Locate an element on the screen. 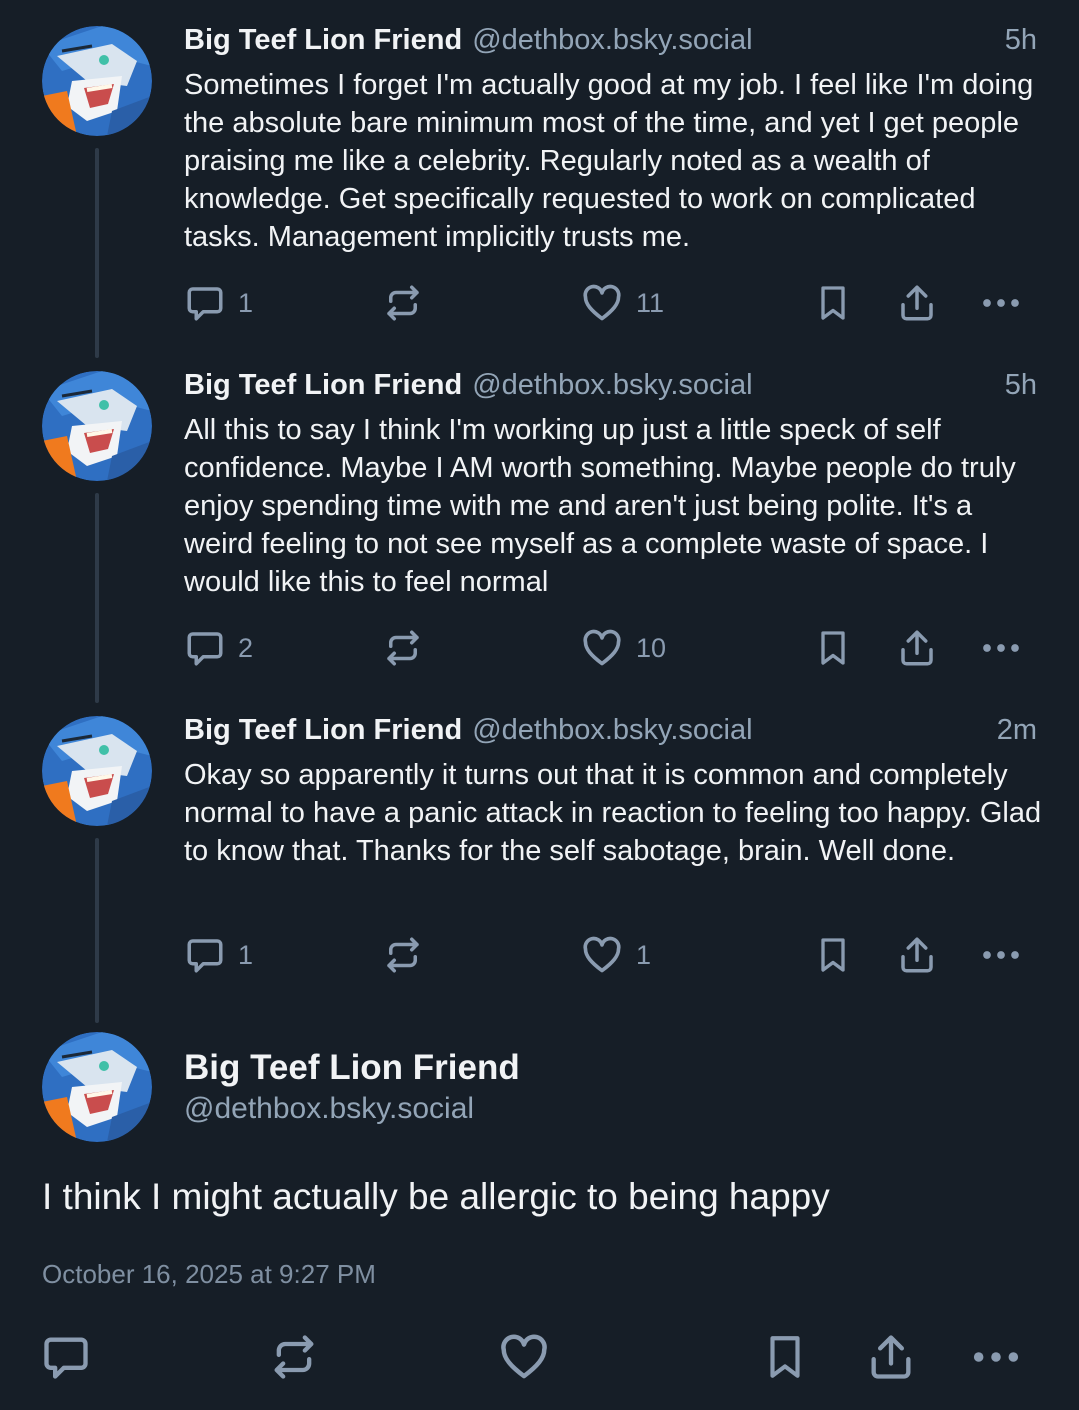 The width and height of the screenshot is (1079, 1410). post-actions: 1 11 is located at coordinates (539, 303).